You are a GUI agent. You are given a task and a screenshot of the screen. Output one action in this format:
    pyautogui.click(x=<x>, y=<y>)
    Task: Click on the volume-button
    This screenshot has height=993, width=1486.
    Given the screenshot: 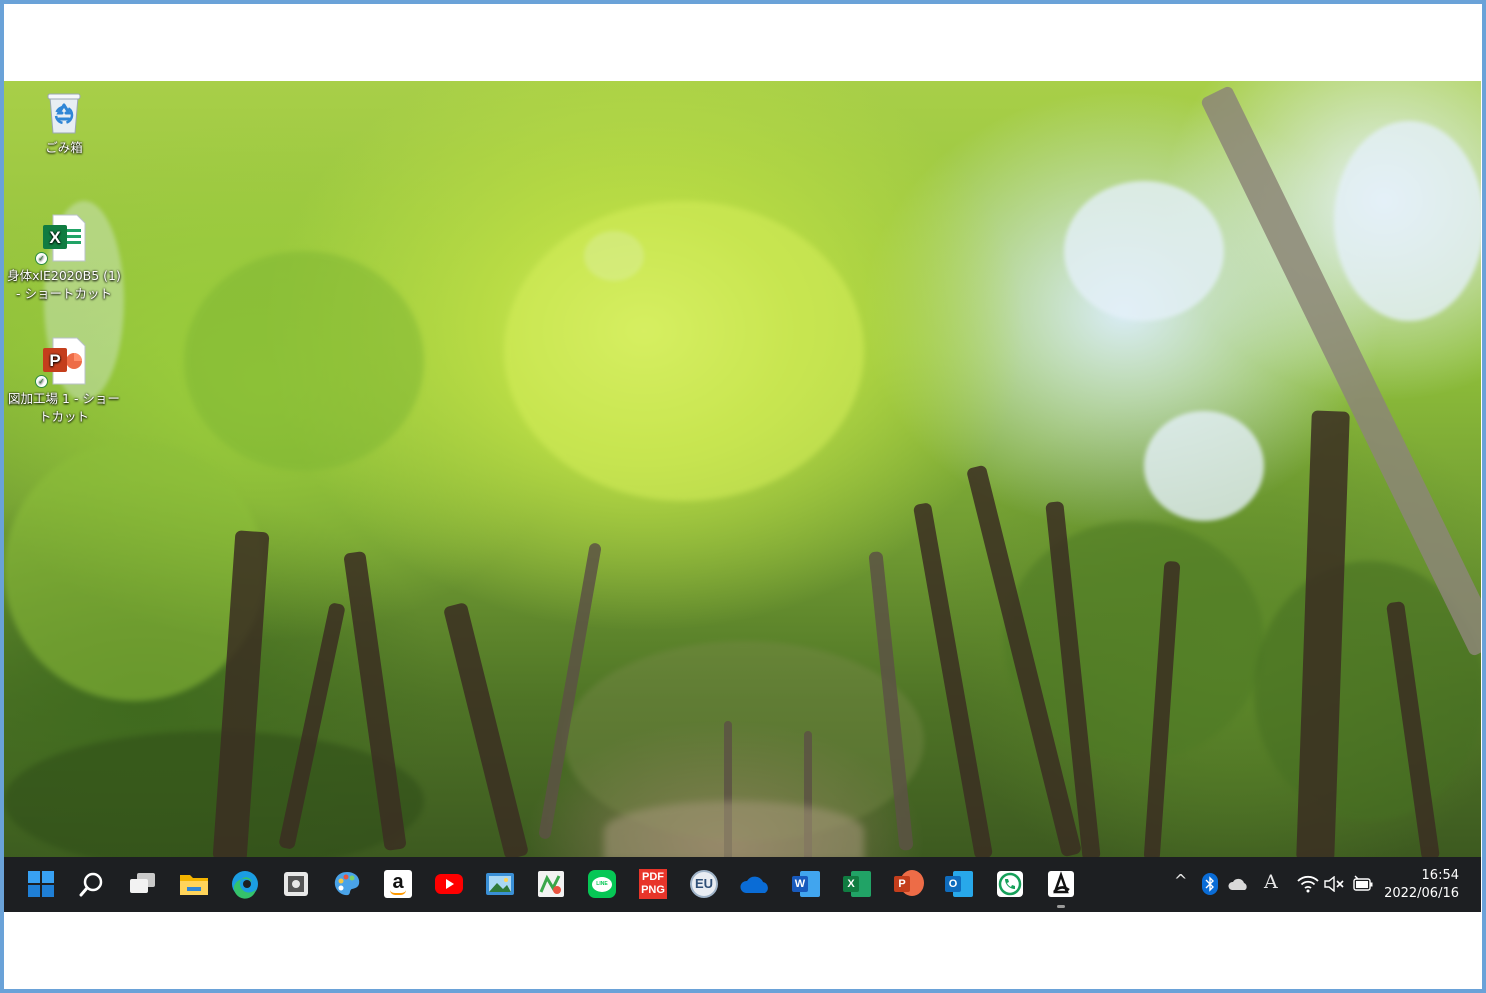 What is the action you would take?
    pyautogui.click(x=1335, y=885)
    